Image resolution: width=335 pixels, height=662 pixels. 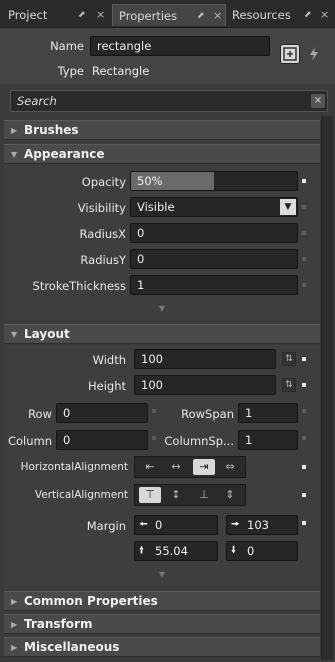 What do you see at coordinates (57, 15) in the screenshot?
I see `tab-project: Project ⬈ ×` at bounding box center [57, 15].